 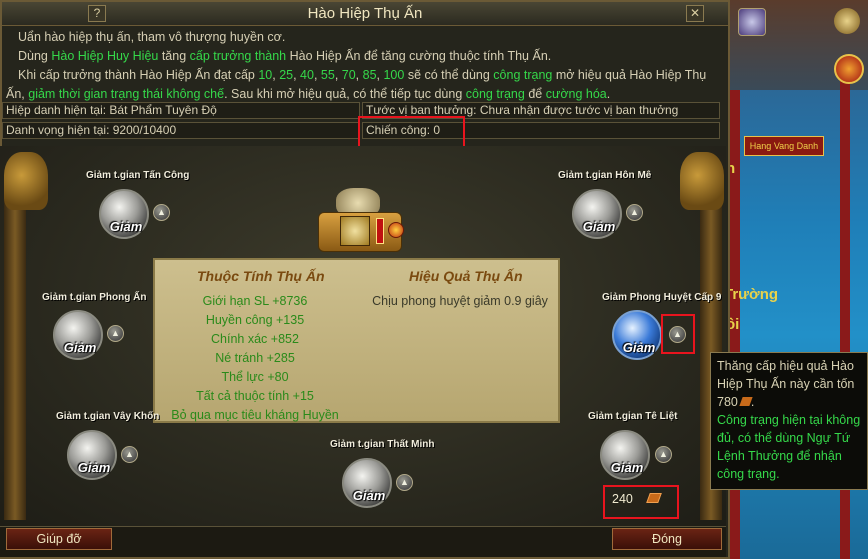 I want to click on left-pillar, so click(x=15, y=355).